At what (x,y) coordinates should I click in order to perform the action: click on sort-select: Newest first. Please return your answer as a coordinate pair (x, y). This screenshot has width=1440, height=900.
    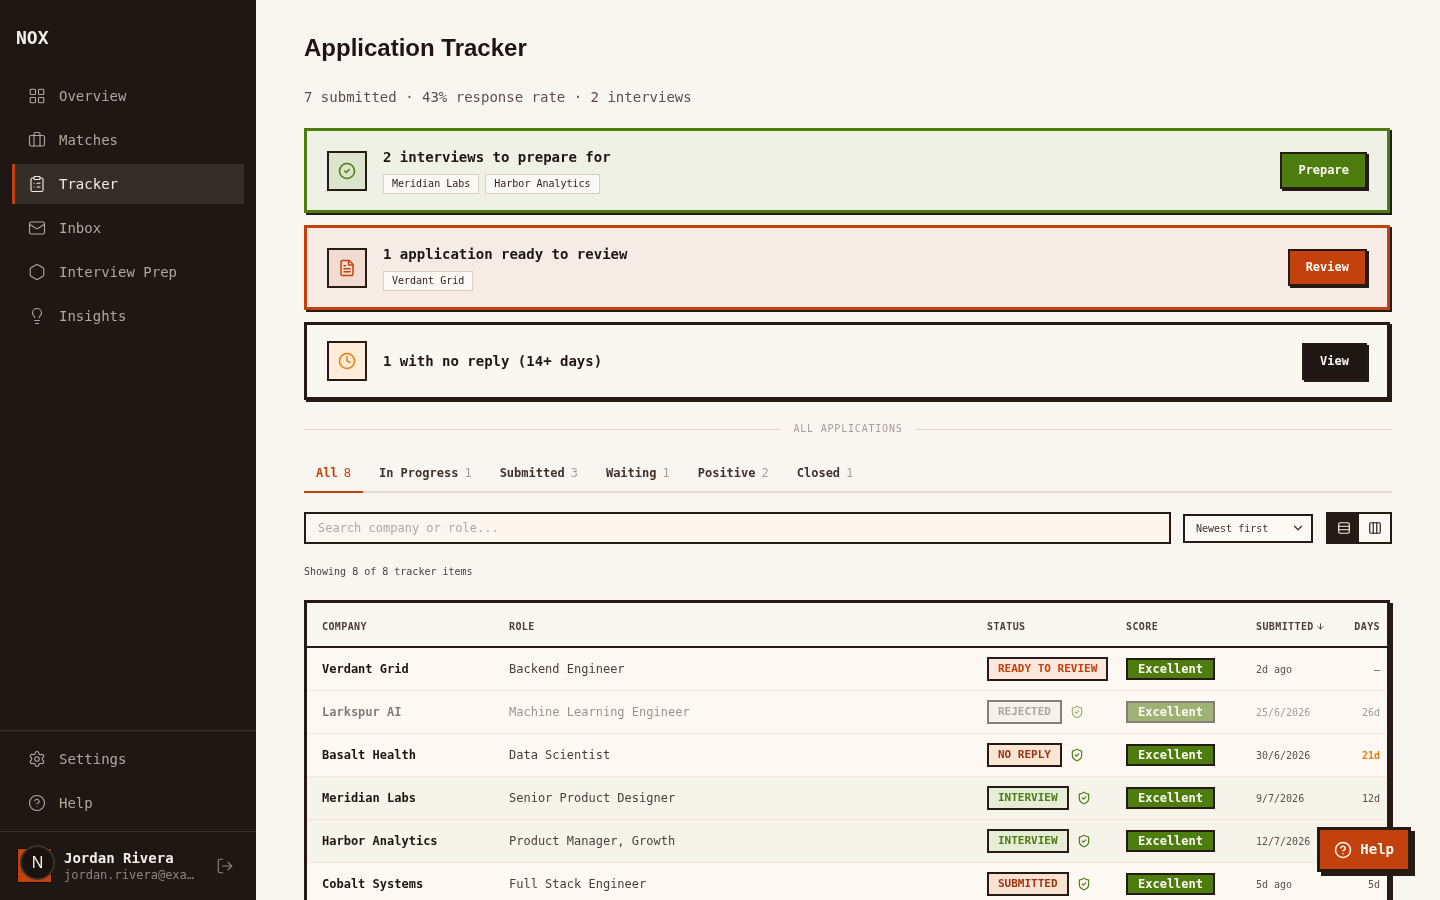
    Looking at the image, I should click on (1248, 528).